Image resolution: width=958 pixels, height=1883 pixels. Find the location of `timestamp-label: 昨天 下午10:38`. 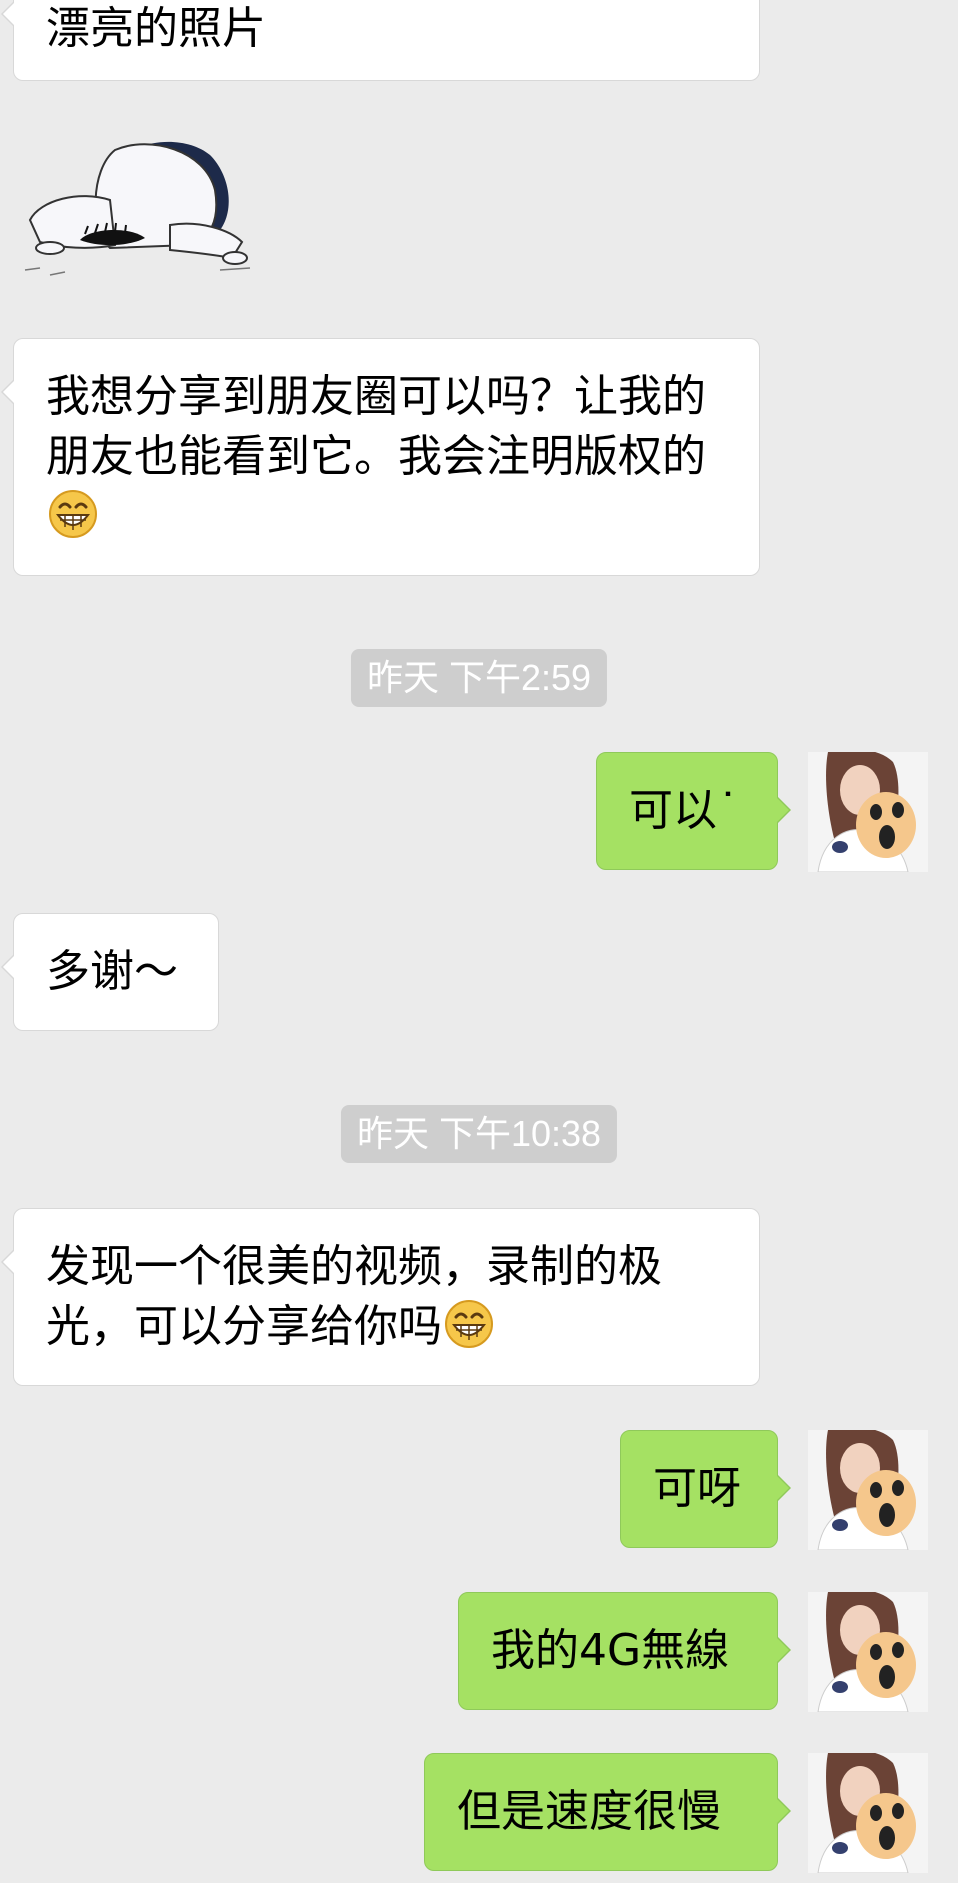

timestamp-label: 昨天 下午10:38 is located at coordinates (479, 1134).